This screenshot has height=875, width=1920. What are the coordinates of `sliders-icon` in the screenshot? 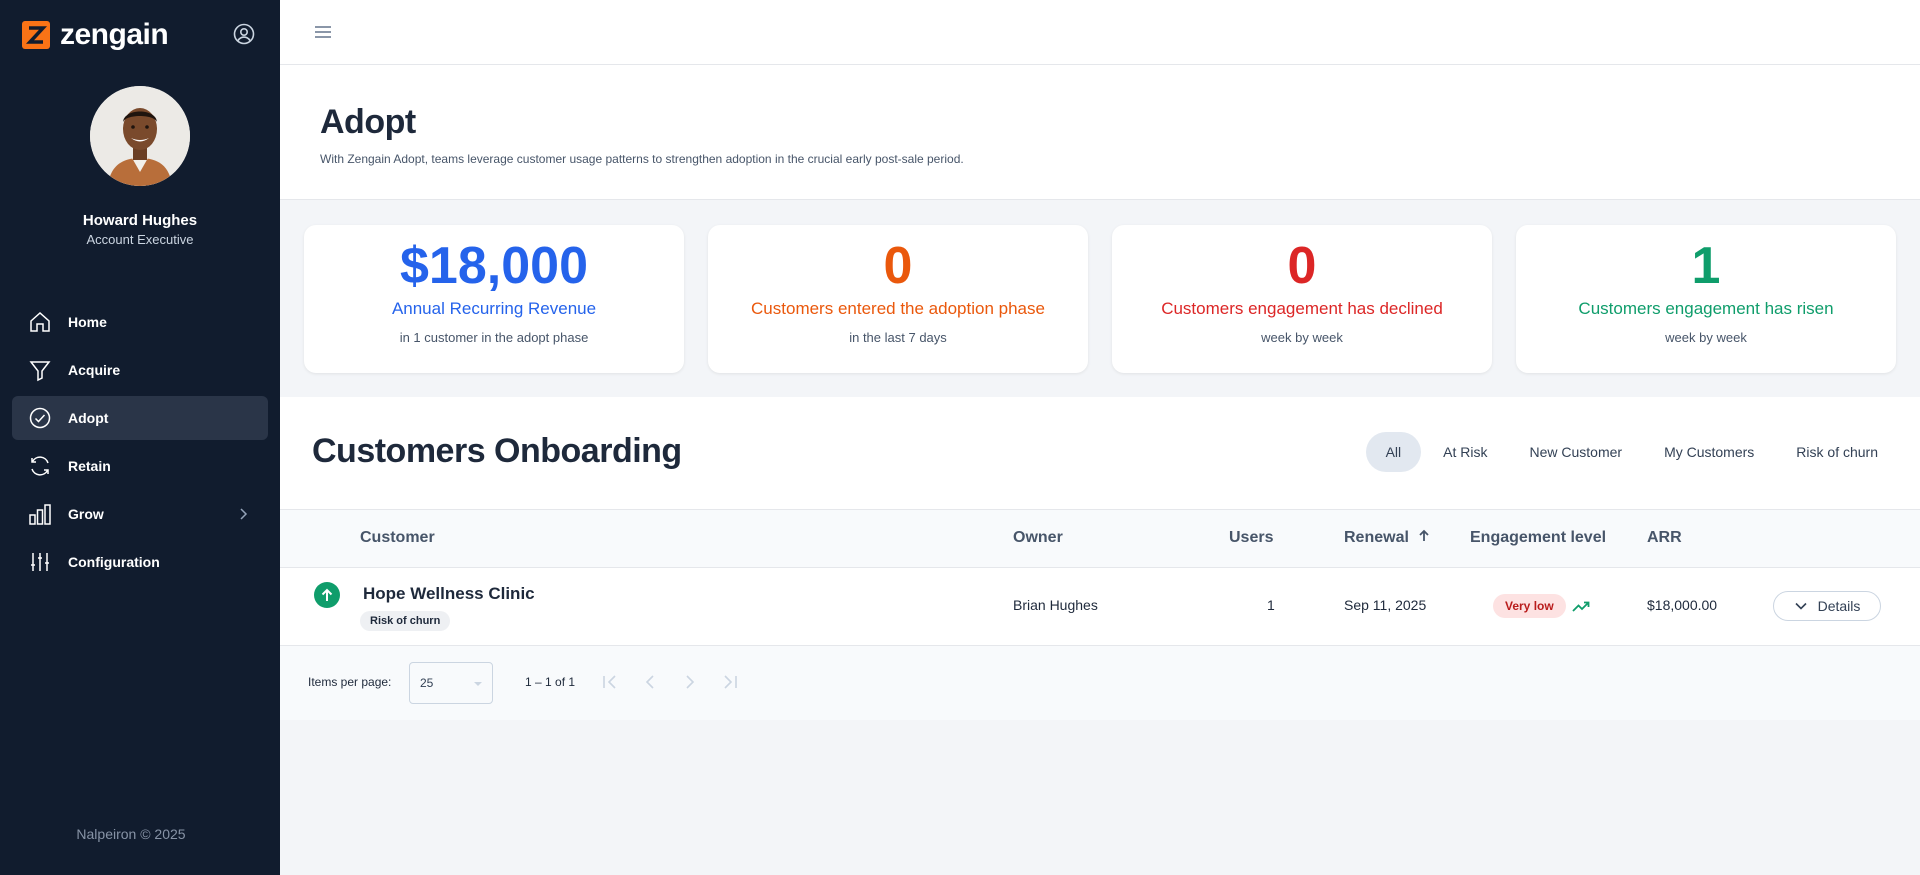 It's located at (40, 562).